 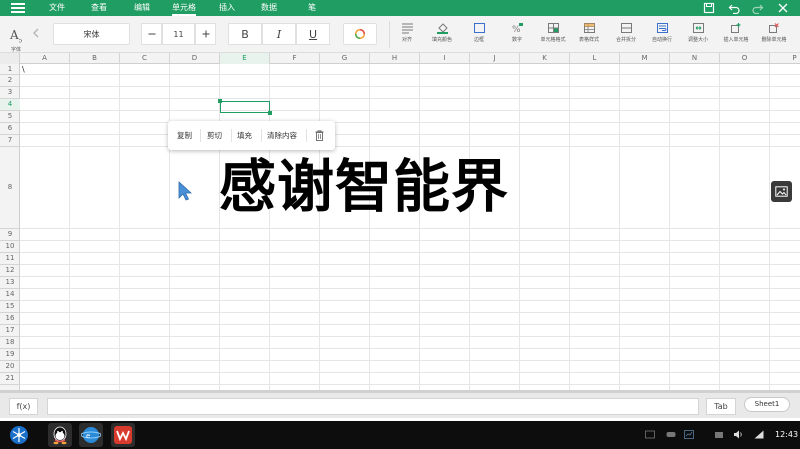 I want to click on row-header-17: 17, so click(x=10, y=331).